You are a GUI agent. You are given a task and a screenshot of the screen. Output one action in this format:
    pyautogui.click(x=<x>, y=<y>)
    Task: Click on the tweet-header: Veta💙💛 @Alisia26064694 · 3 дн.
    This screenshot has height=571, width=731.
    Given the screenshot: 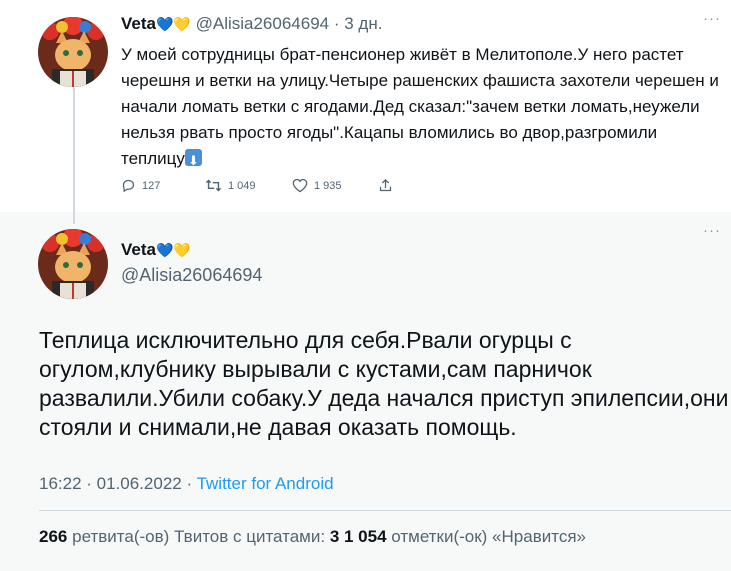 What is the action you would take?
    pyautogui.click(x=251, y=24)
    